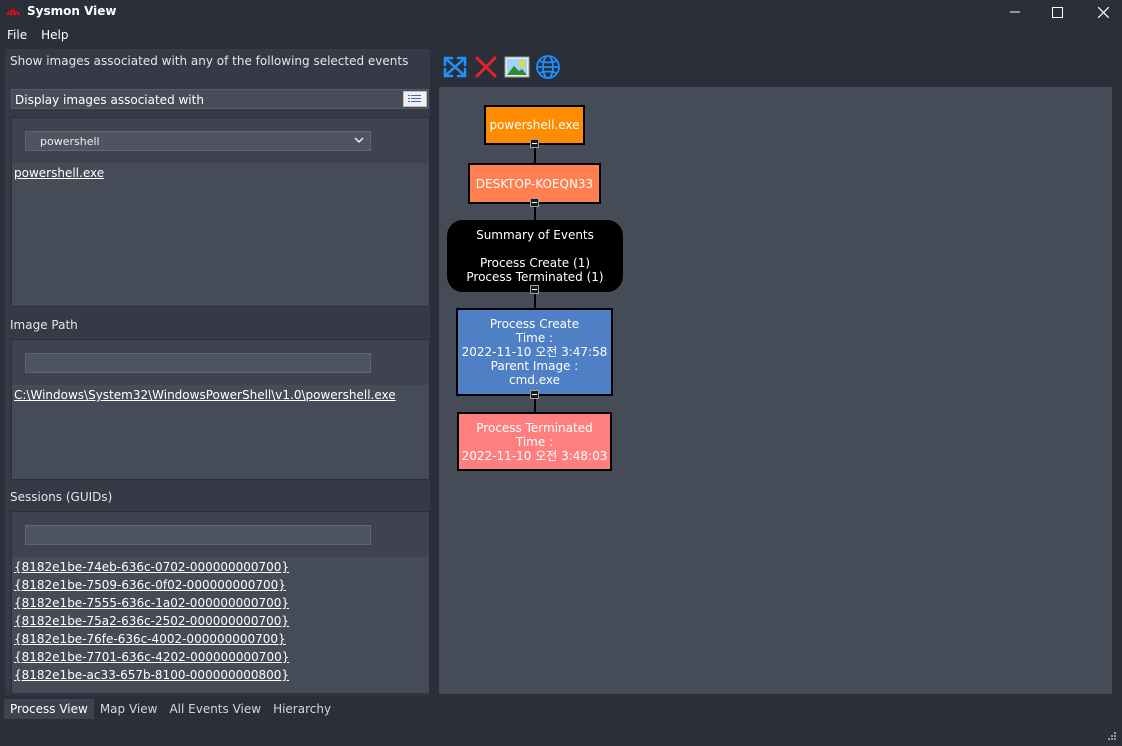 Image resolution: width=1122 pixels, height=746 pixels. Describe the element at coordinates (198, 363) in the screenshot. I see `image-path-filter-input` at that location.